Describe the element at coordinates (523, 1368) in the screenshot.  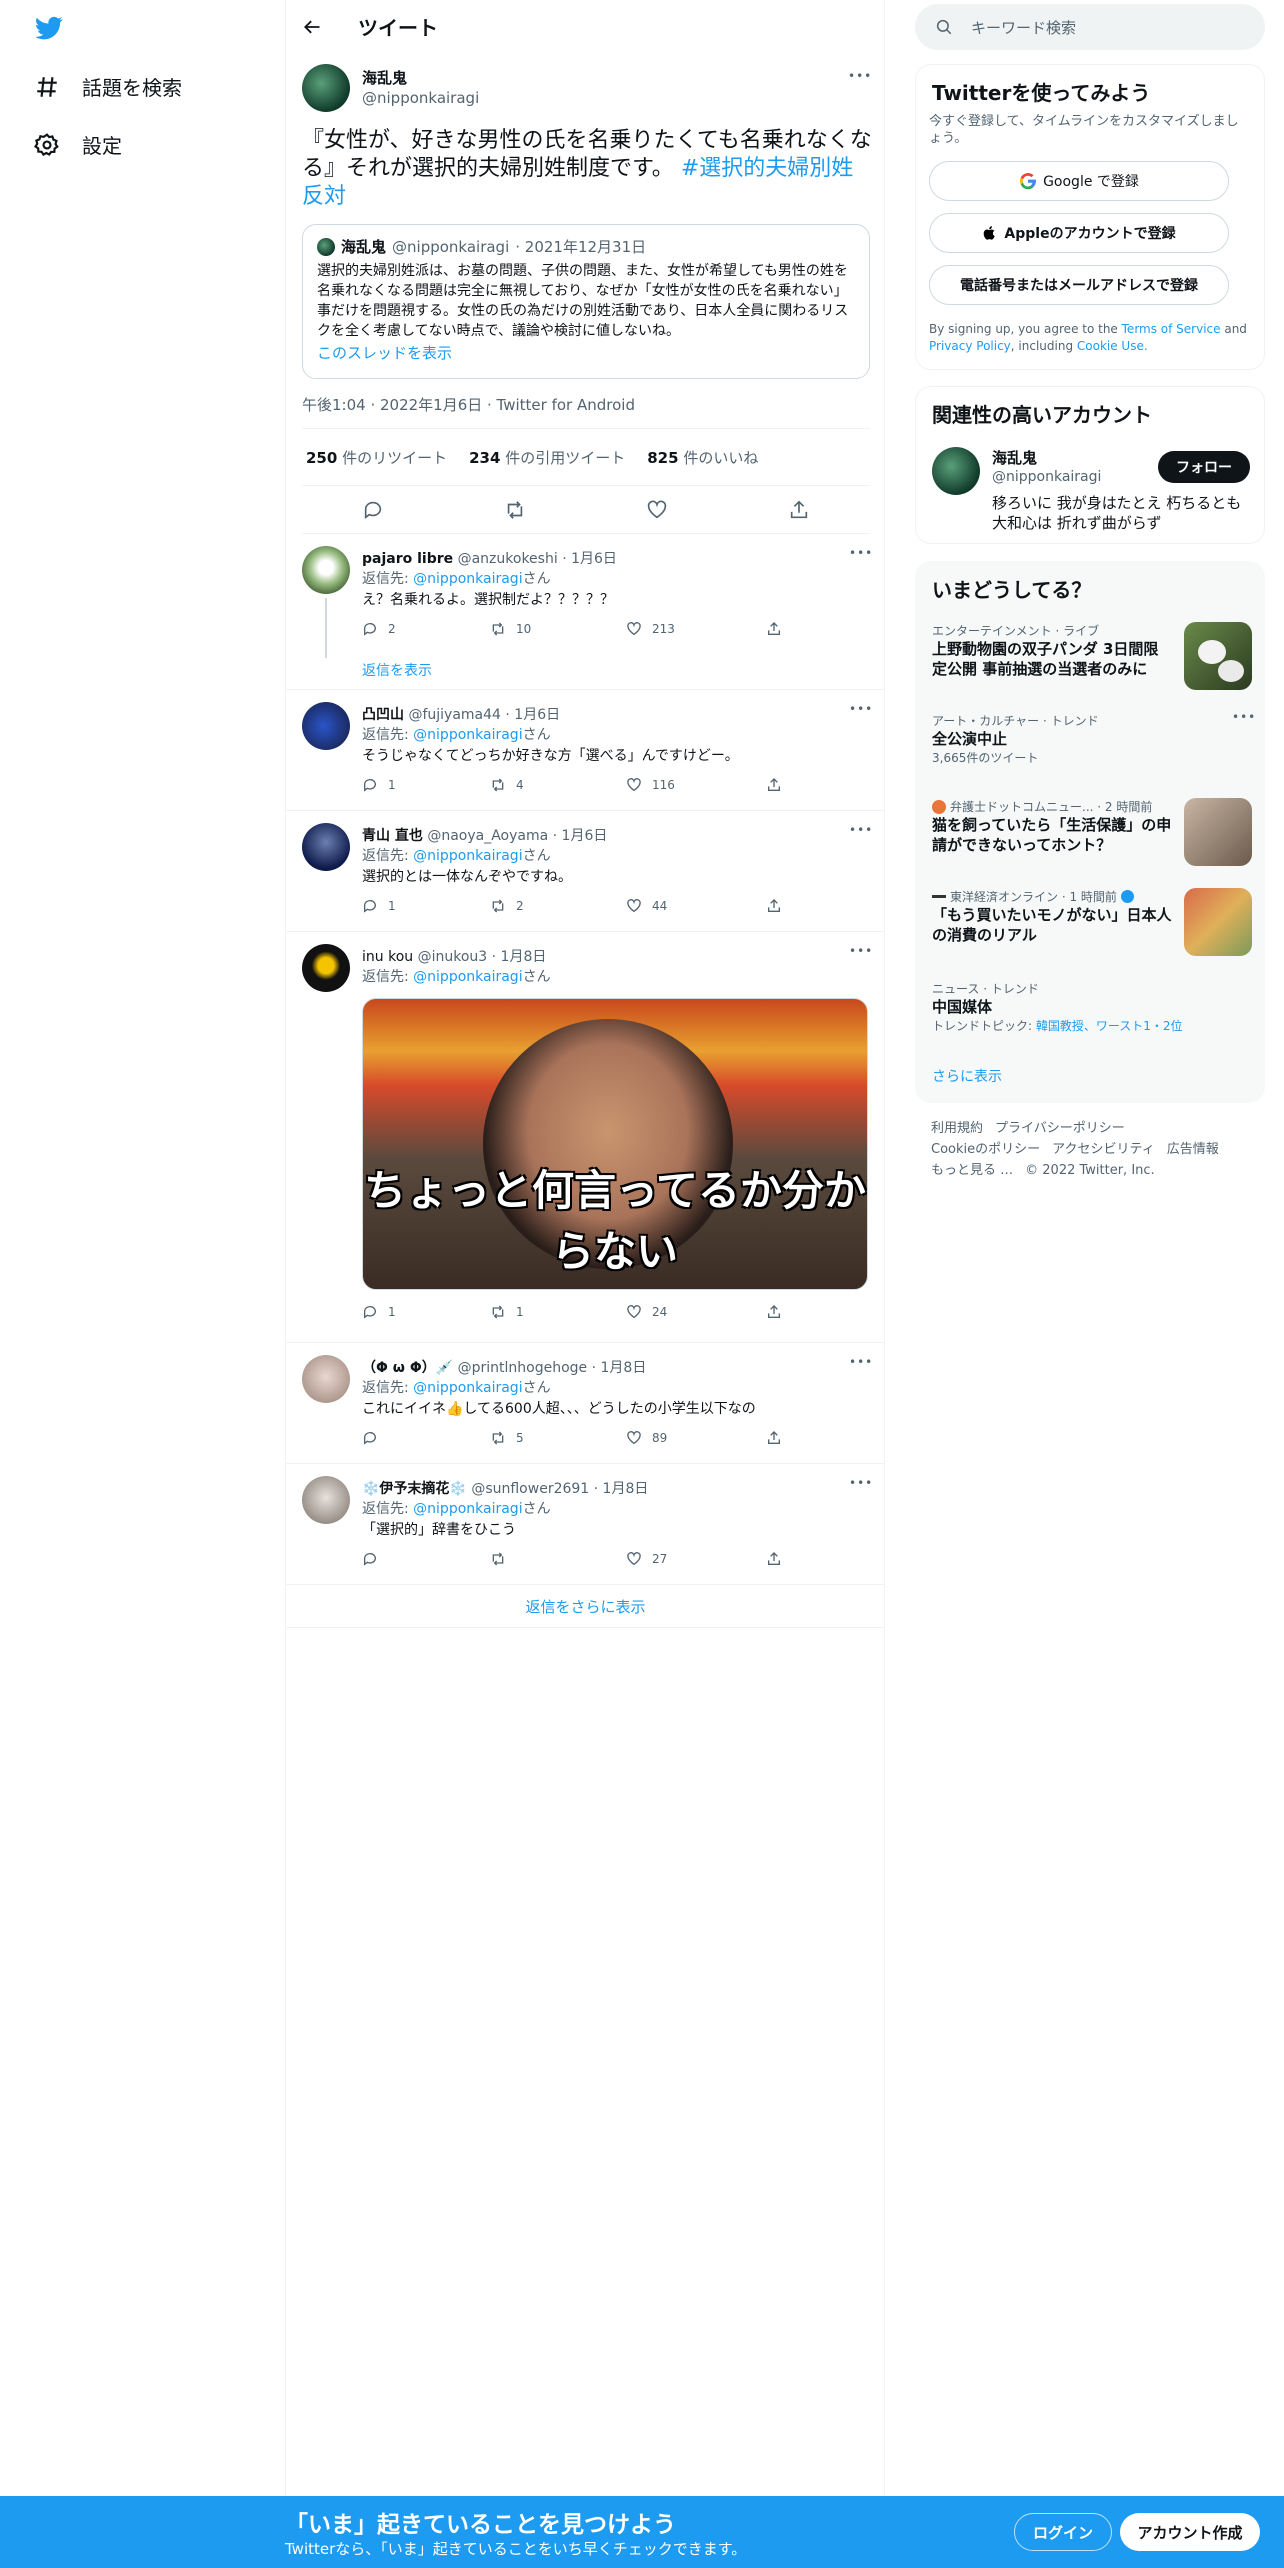
I see `reply-author-handle: @printlnhogehoge` at that location.